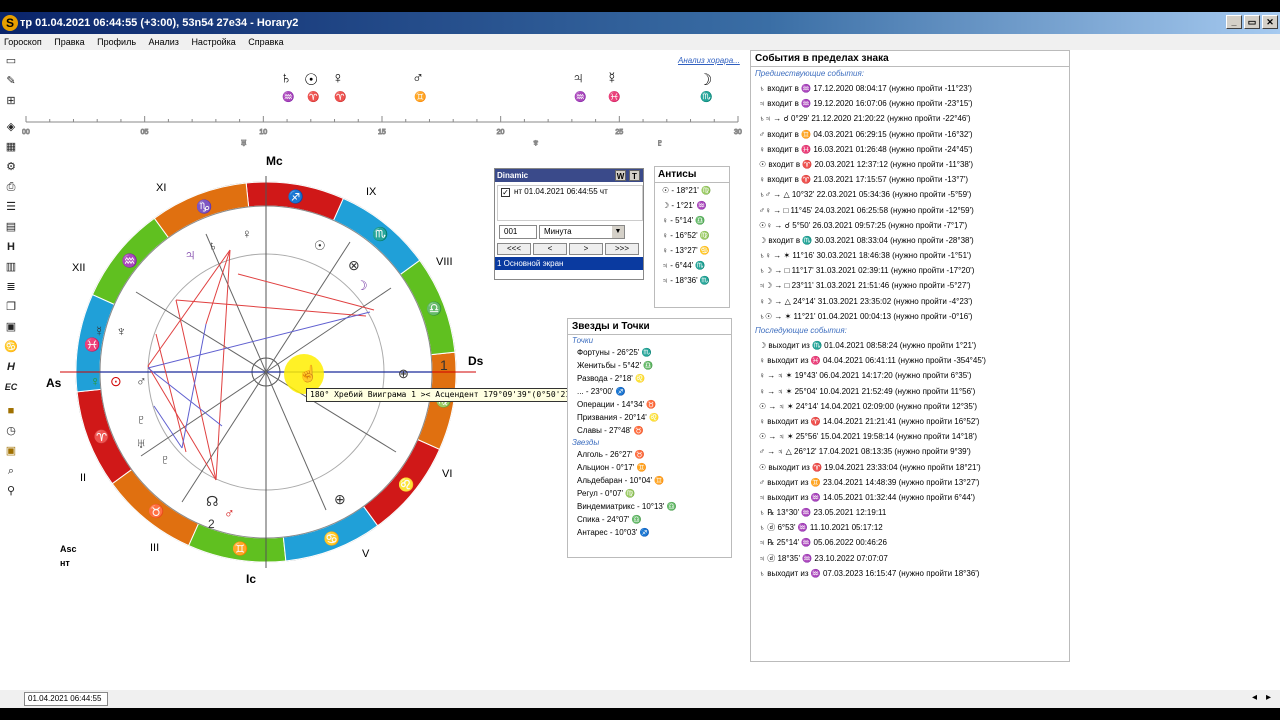 This screenshot has height=720, width=1280. What do you see at coordinates (823, 513) in the screenshot?
I see `event-item: ♄ ℞ 13°30' ♒ 23.05.2021 12:19:11` at bounding box center [823, 513].